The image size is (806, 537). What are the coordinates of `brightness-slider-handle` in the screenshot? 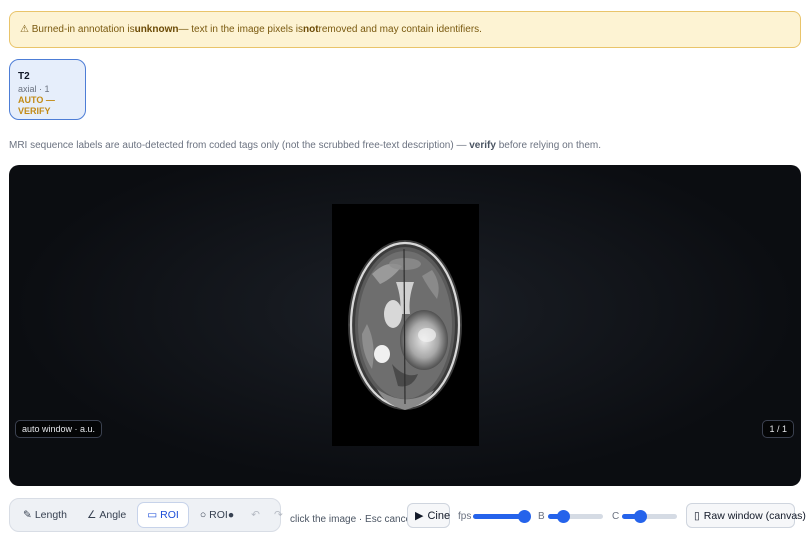 It's located at (564, 516).